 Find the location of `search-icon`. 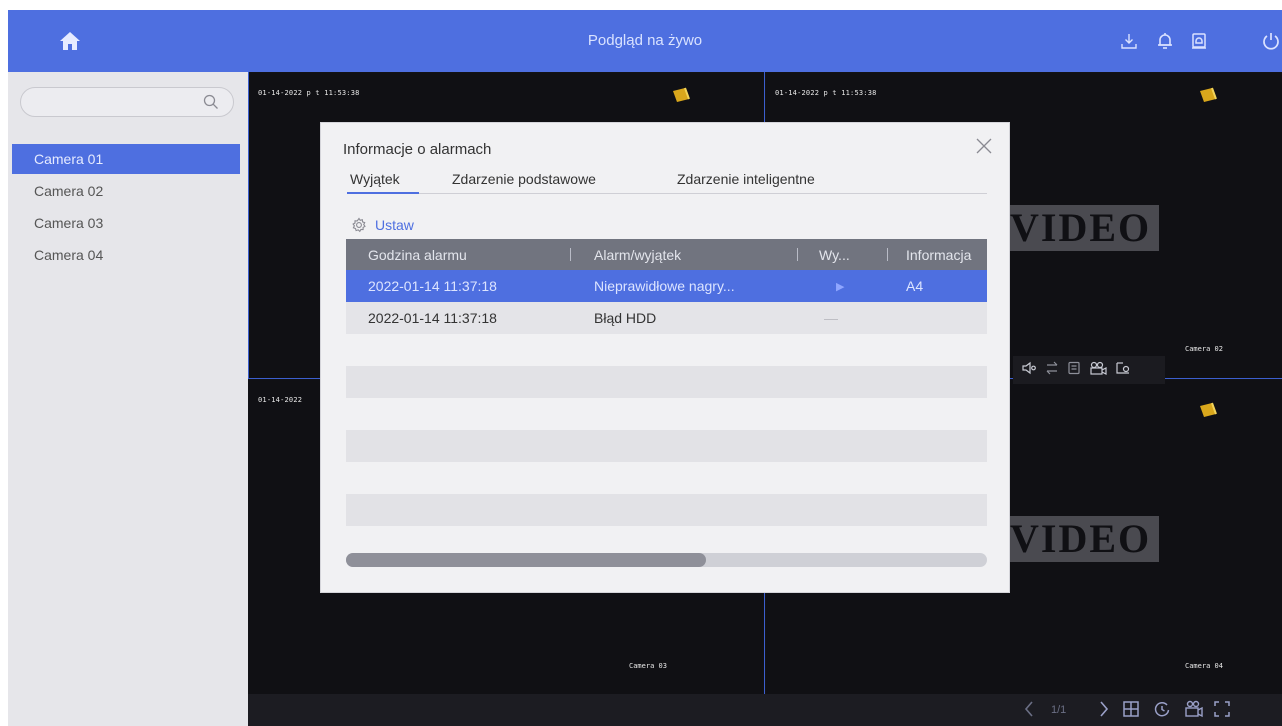

search-icon is located at coordinates (211, 104).